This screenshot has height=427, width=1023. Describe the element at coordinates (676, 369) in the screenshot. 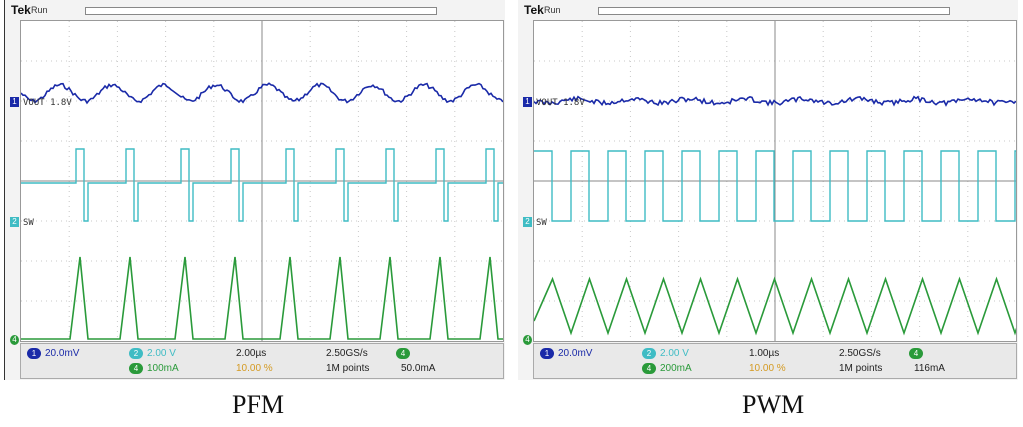

I see `ch4-scale: 200mA` at that location.